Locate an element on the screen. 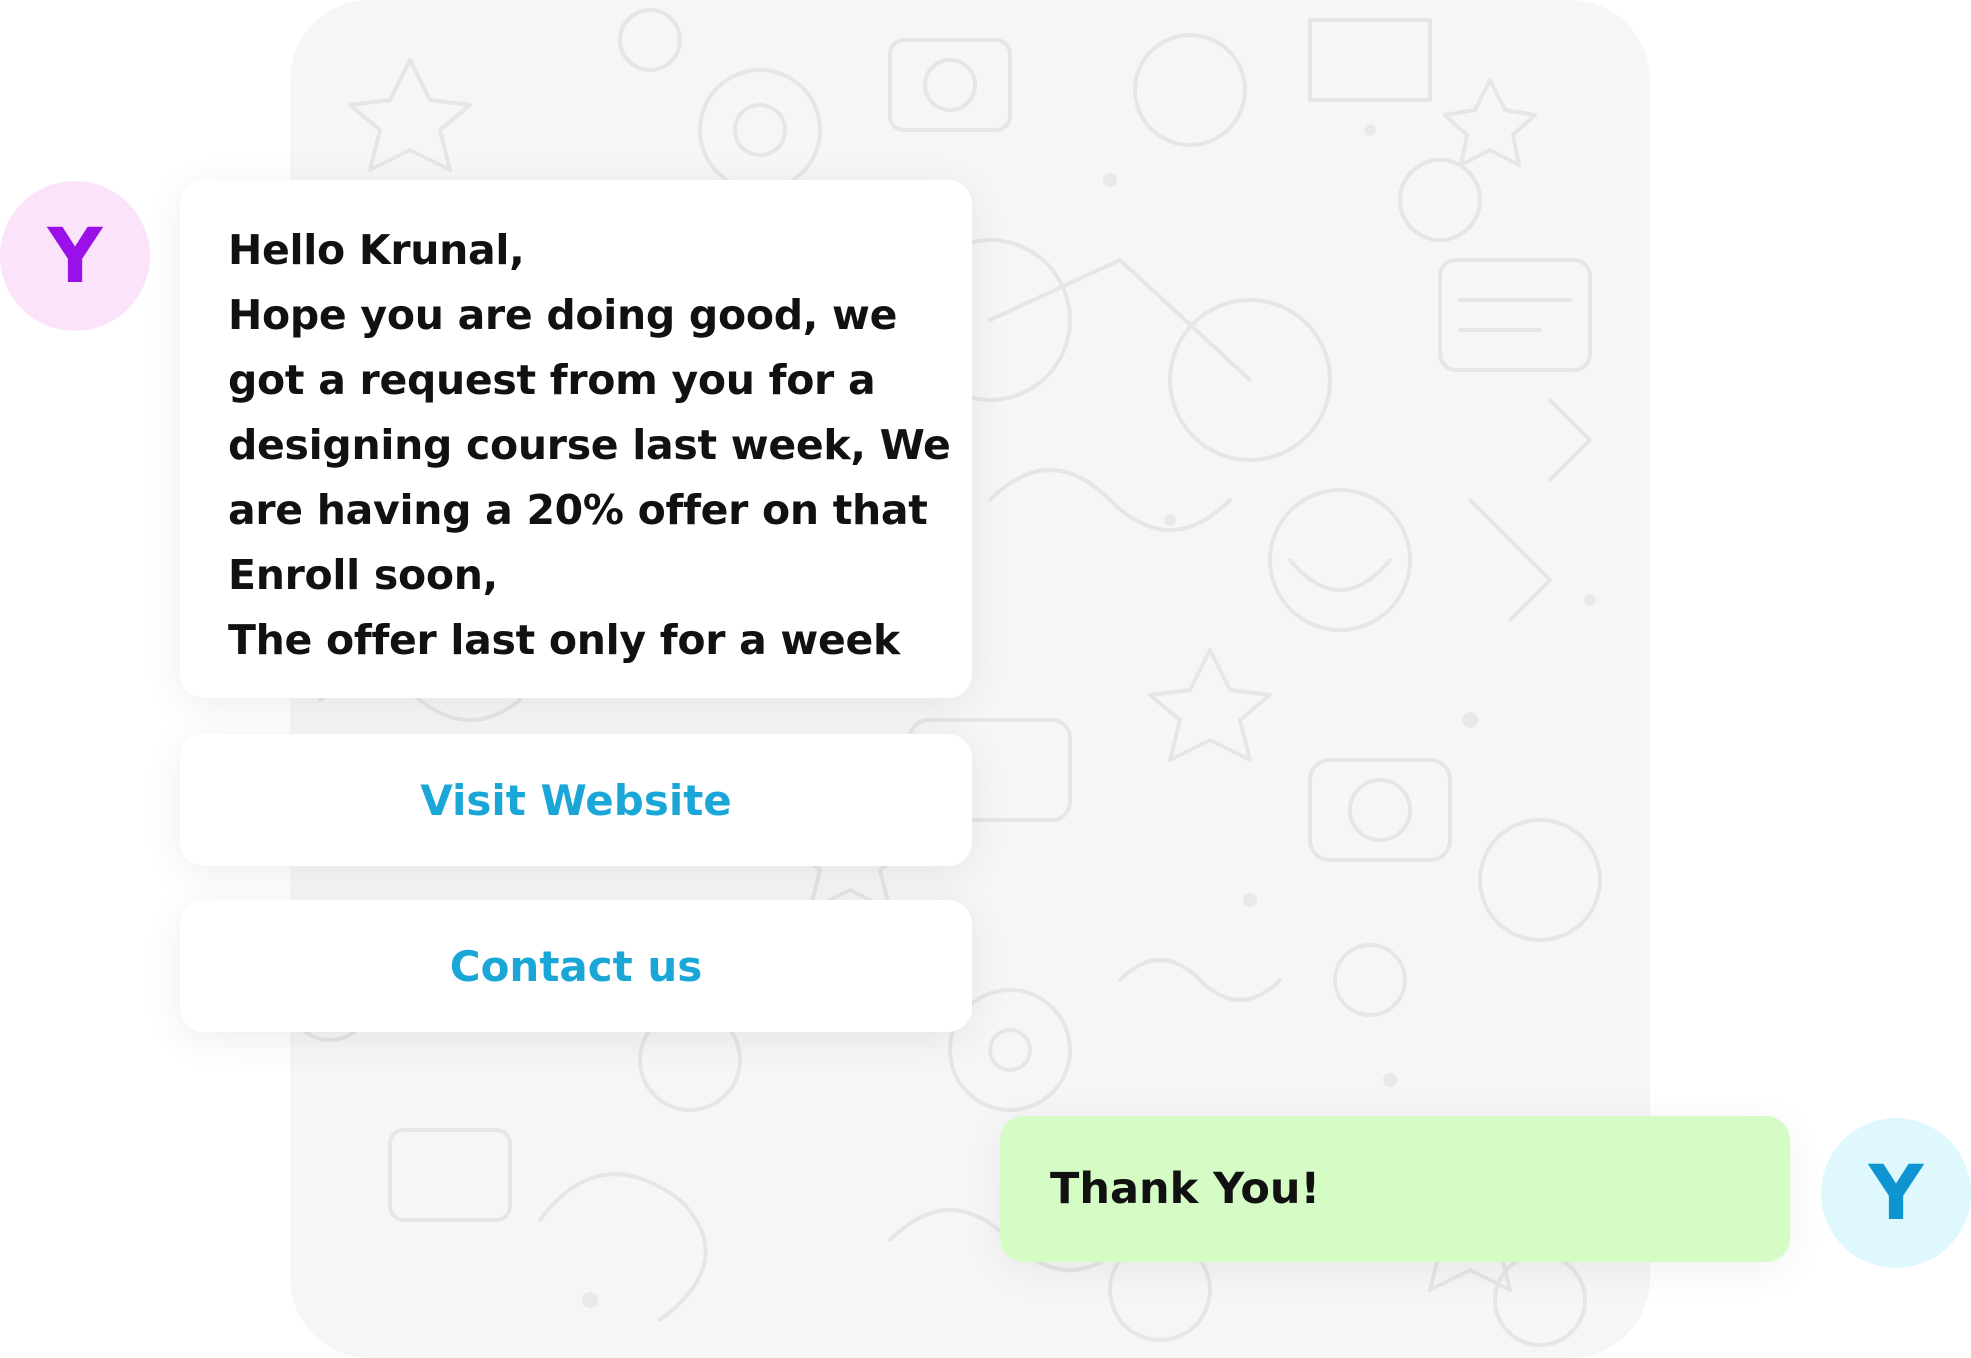  contact-us-label: Contact us is located at coordinates (576, 966).